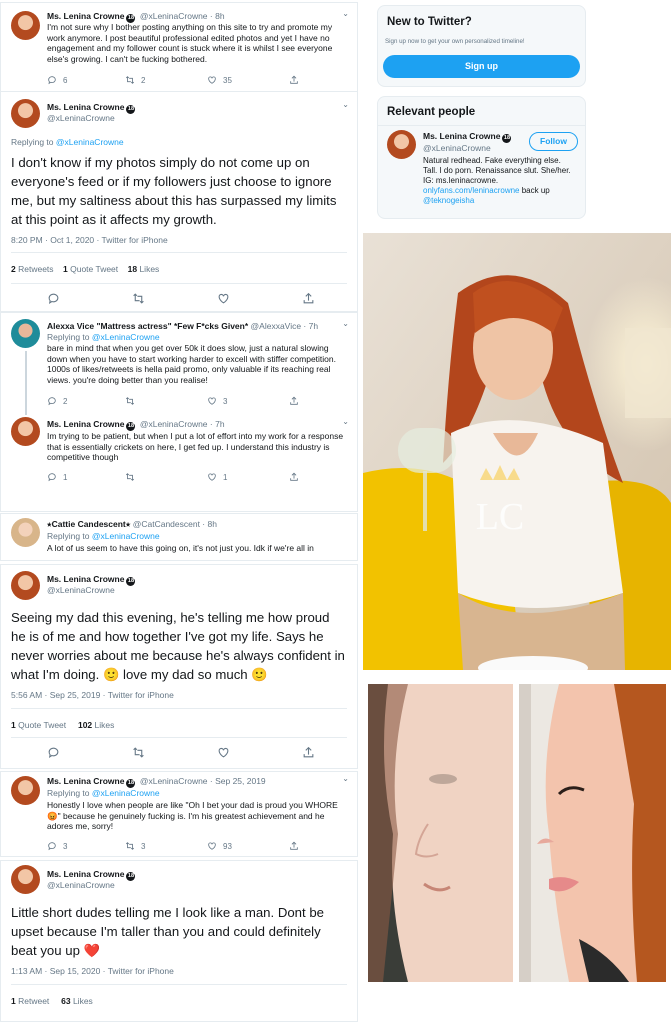 The height and width of the screenshot is (1024, 671). I want to click on person-name-line: Ms. Lenina Crowne 18, so click(468, 137).